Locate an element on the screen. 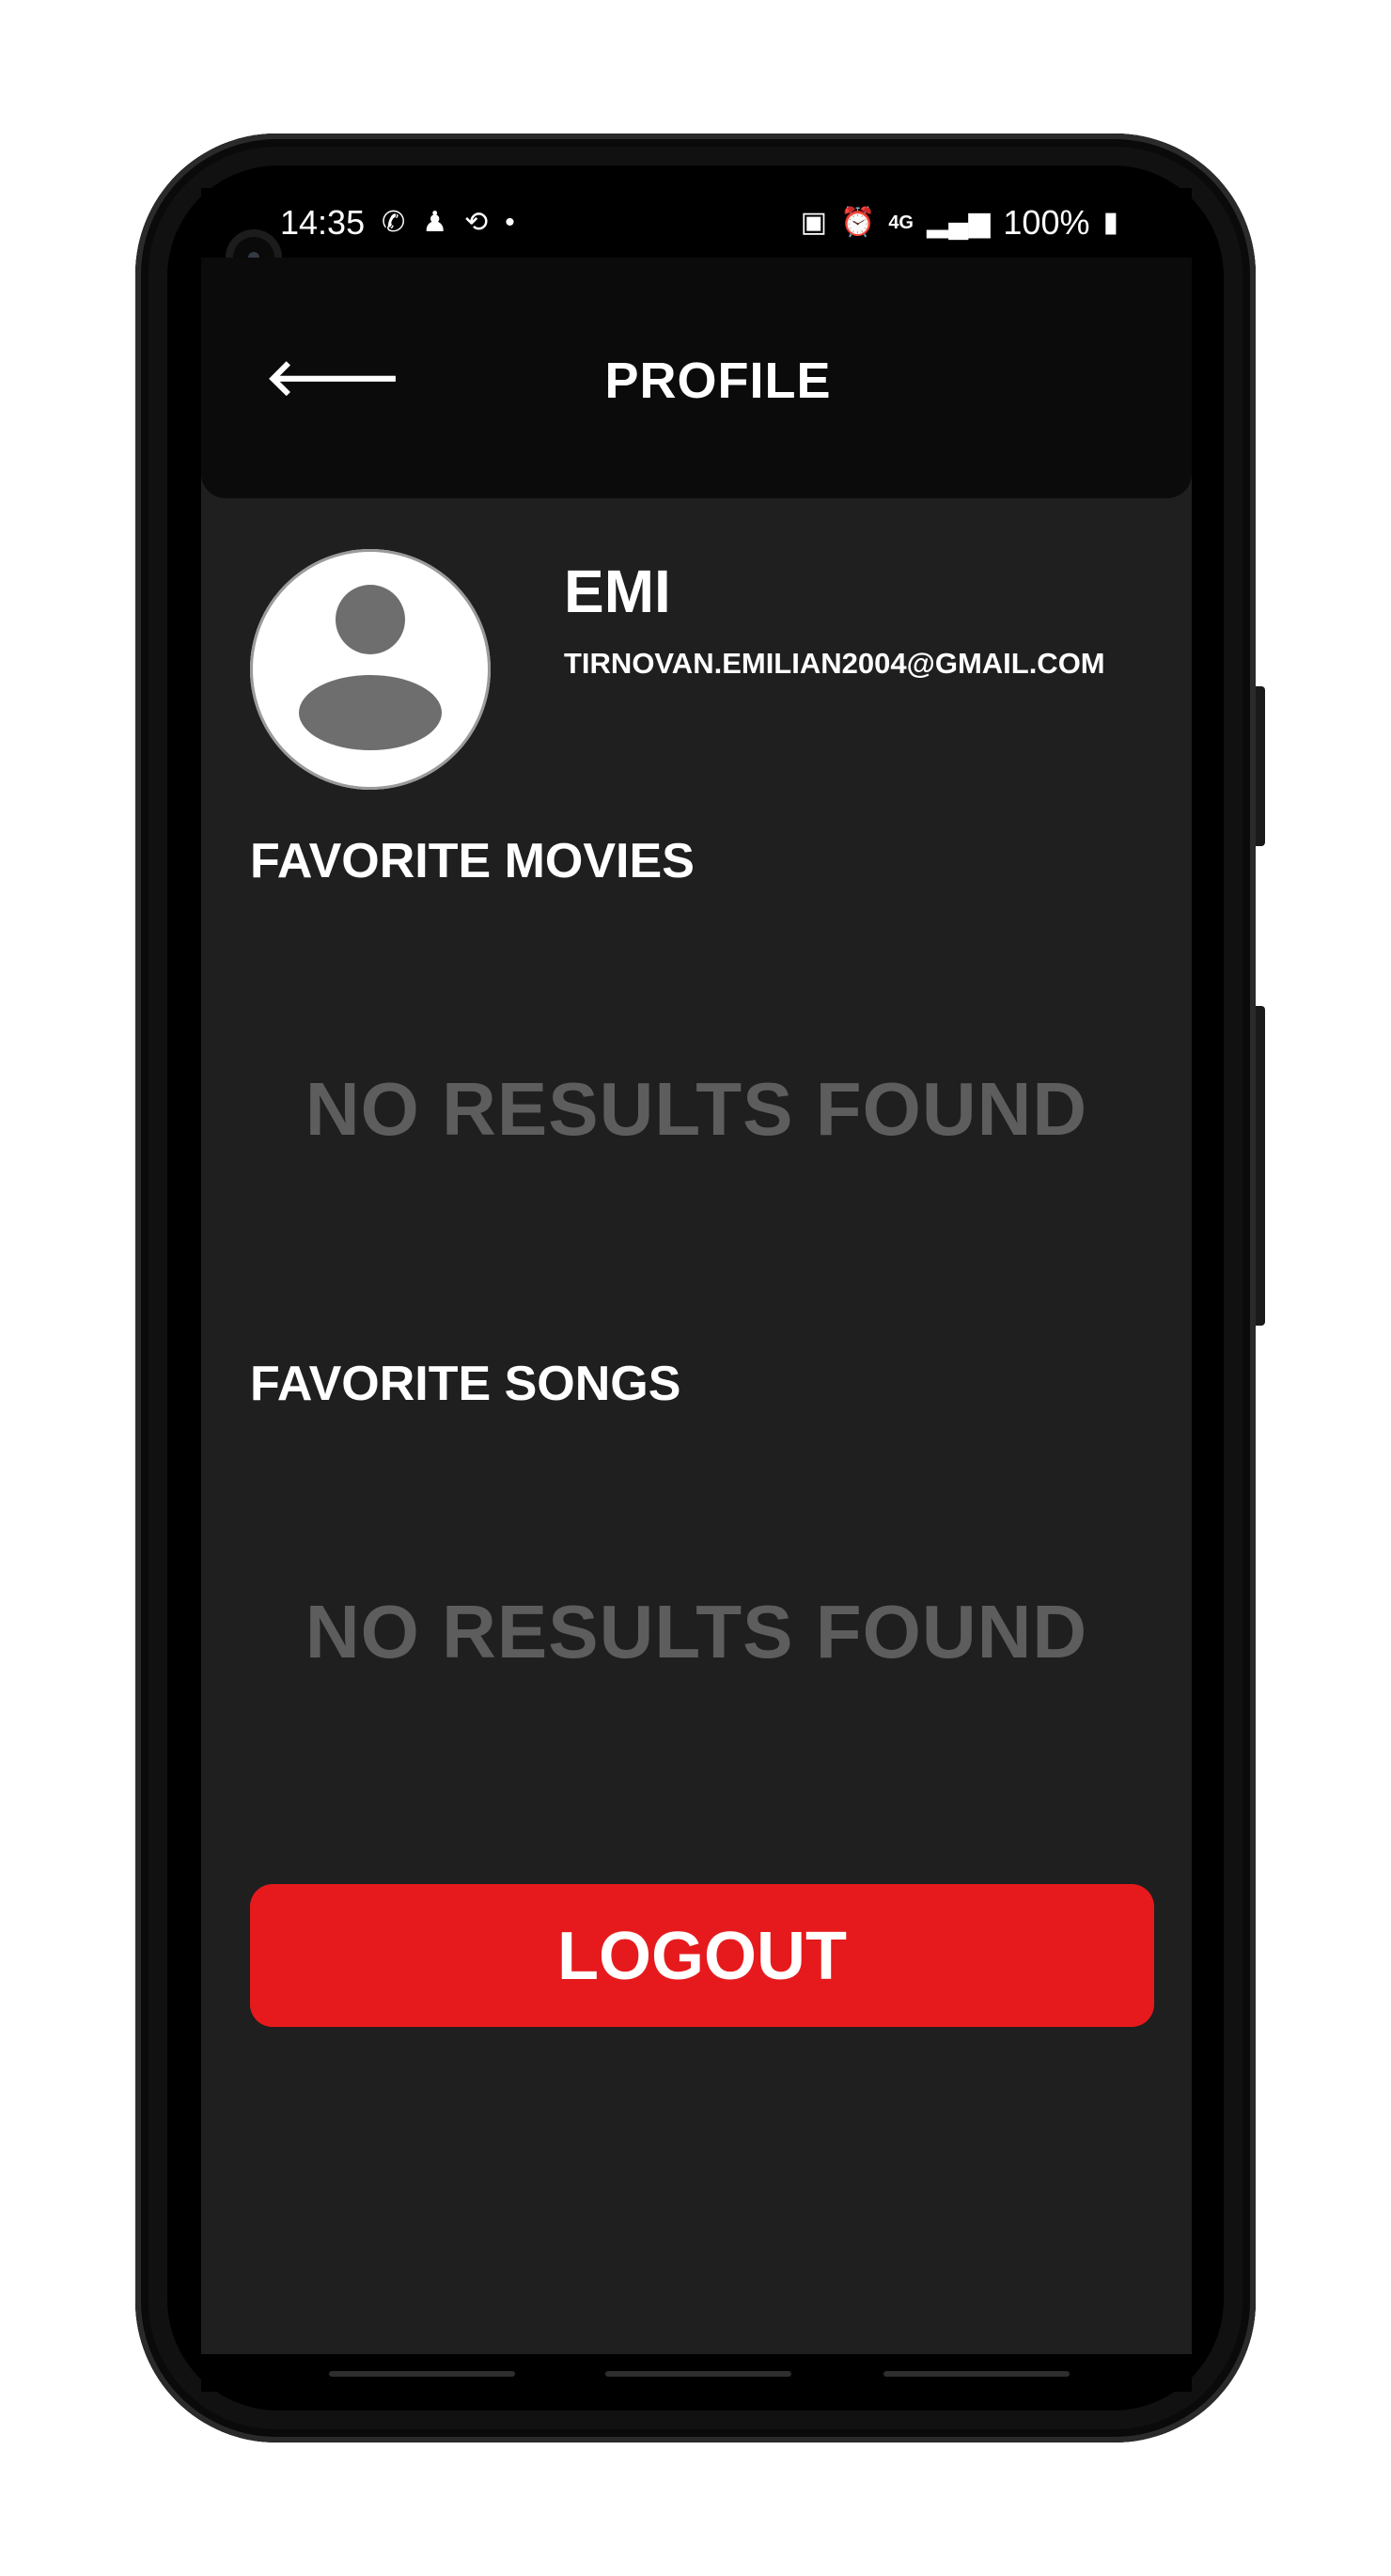 The width and height of the screenshot is (1391, 2576). gesture-nav-bar is located at coordinates (696, 2373).